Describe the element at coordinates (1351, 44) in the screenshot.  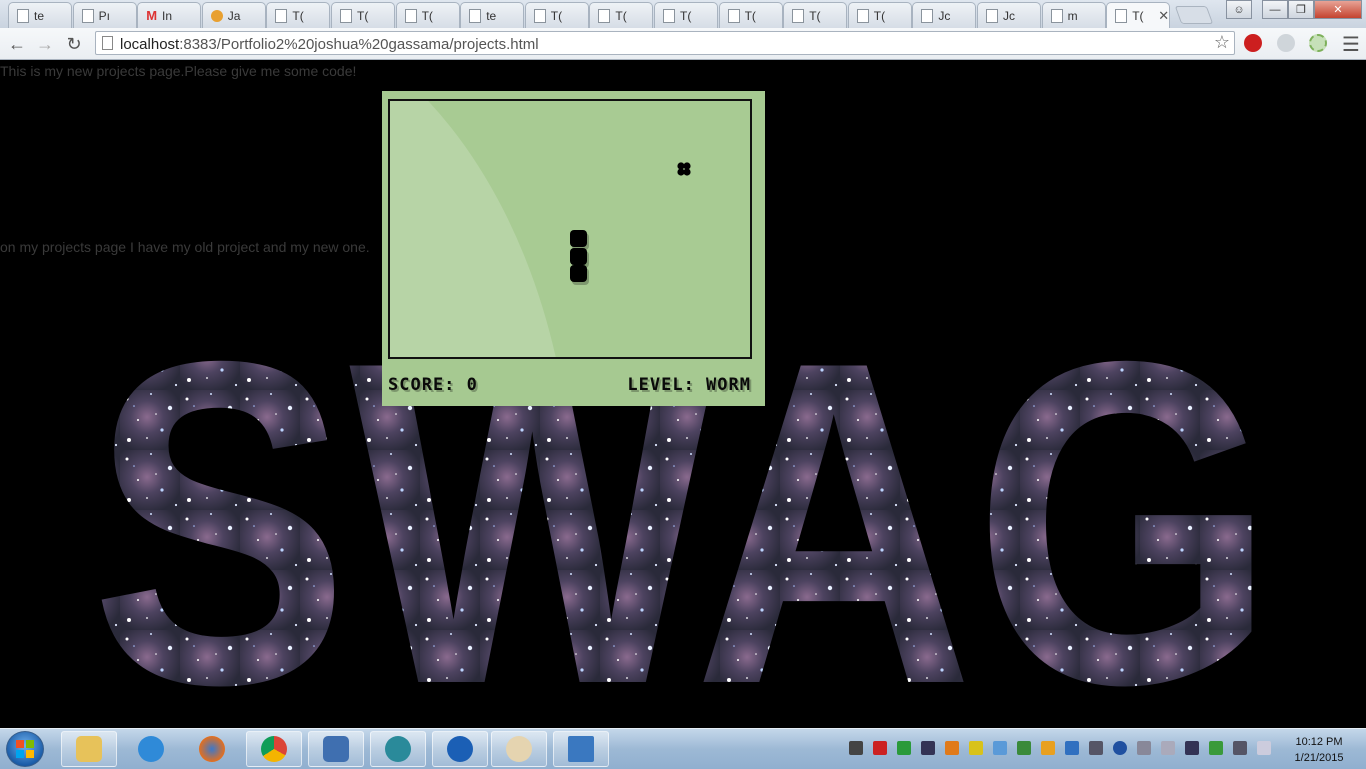
I see `chrome-menu-icon: ☰` at that location.